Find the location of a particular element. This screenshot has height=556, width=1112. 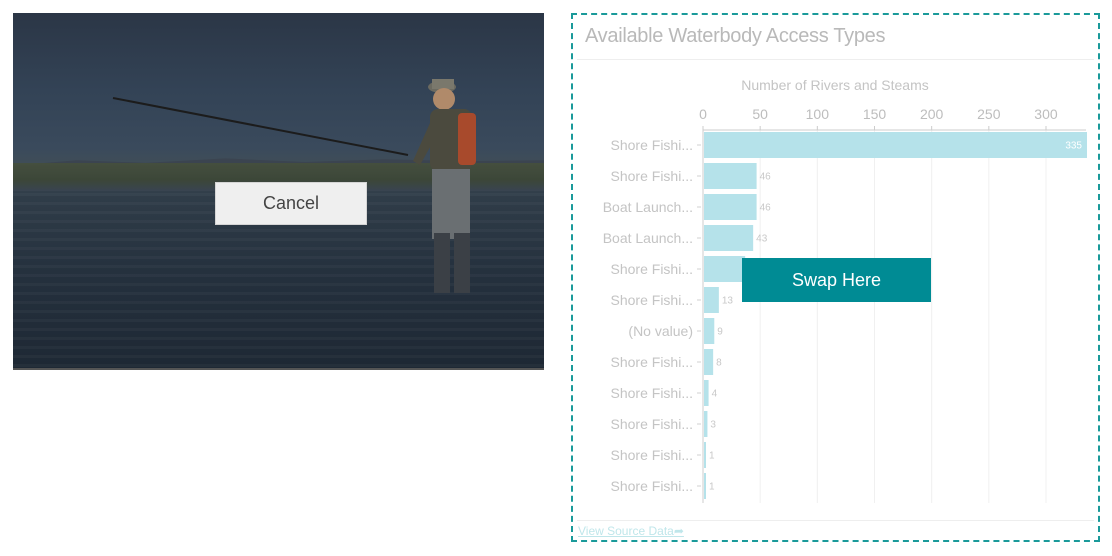

x-tick-label: 100 is located at coordinates (818, 114).